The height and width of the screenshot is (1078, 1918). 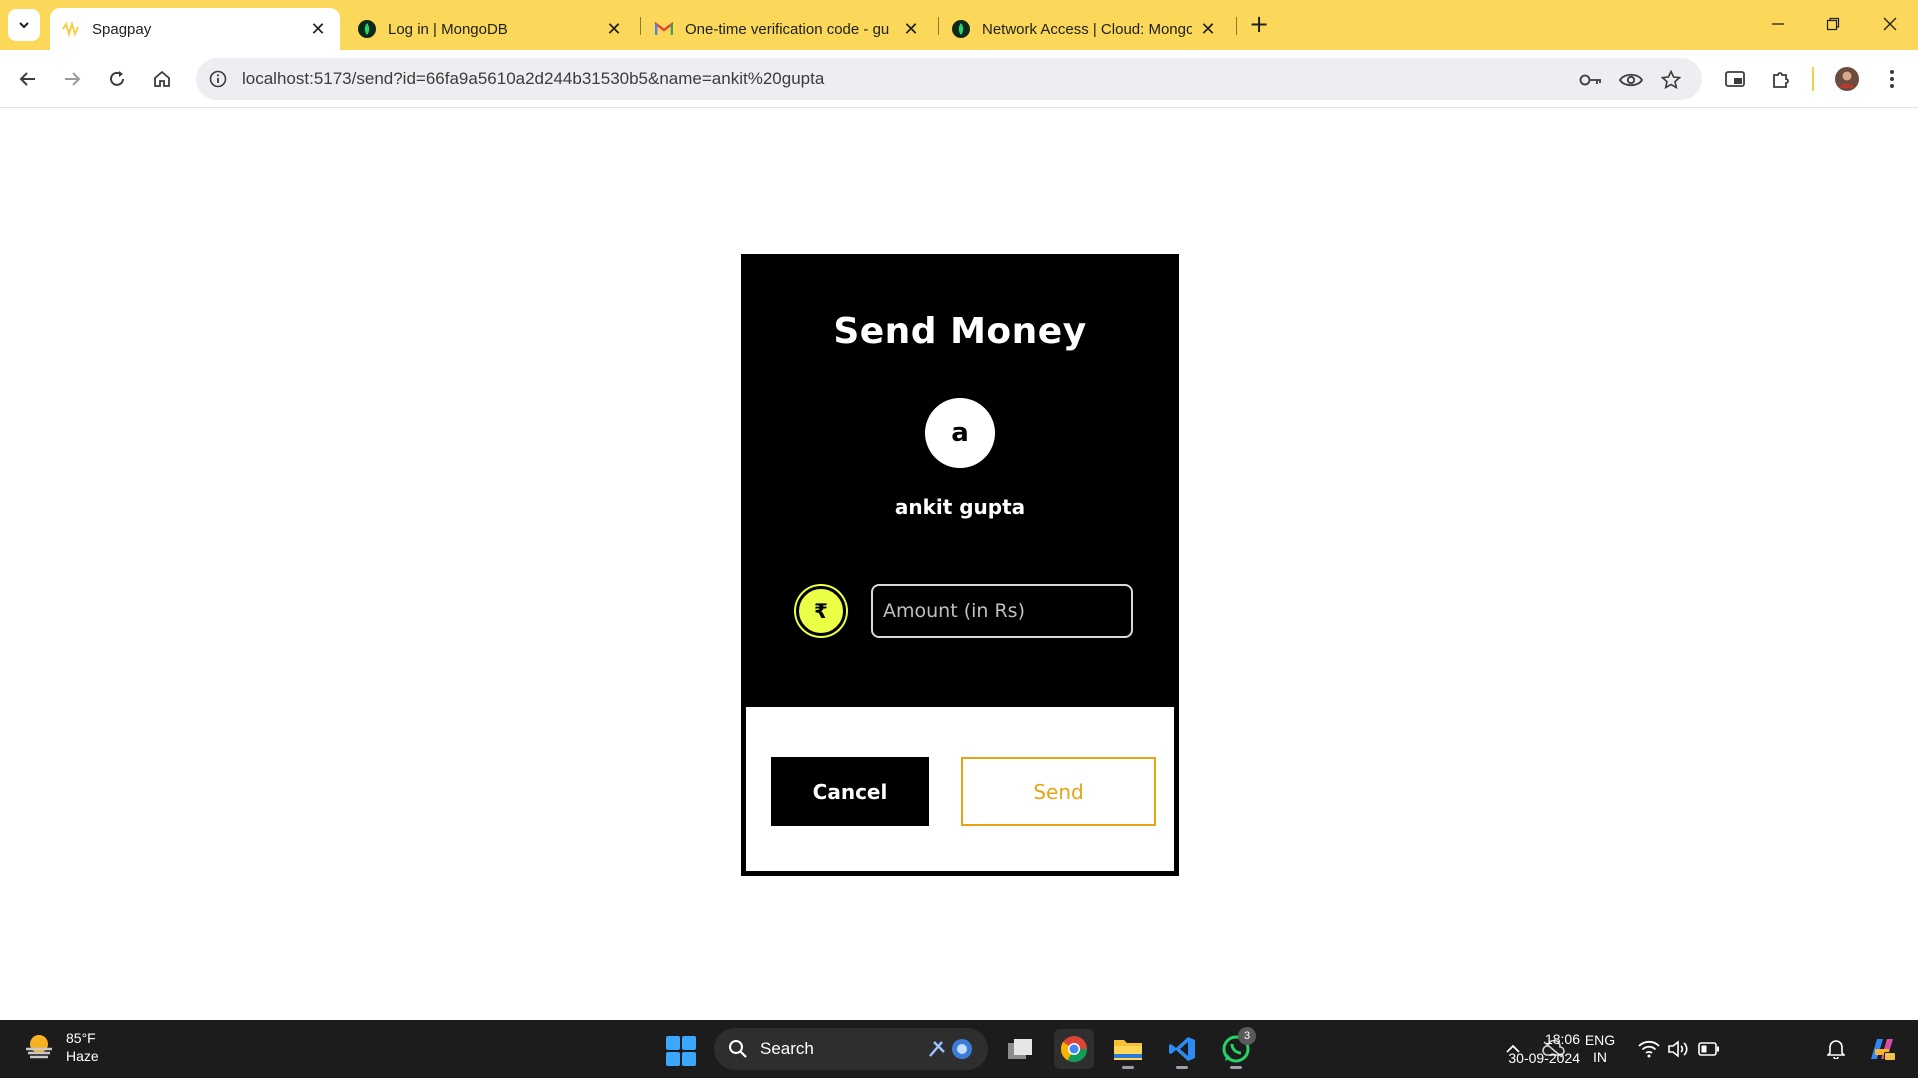 I want to click on clock: 18:06 30-09-2024, so click(x=1530, y=1049).